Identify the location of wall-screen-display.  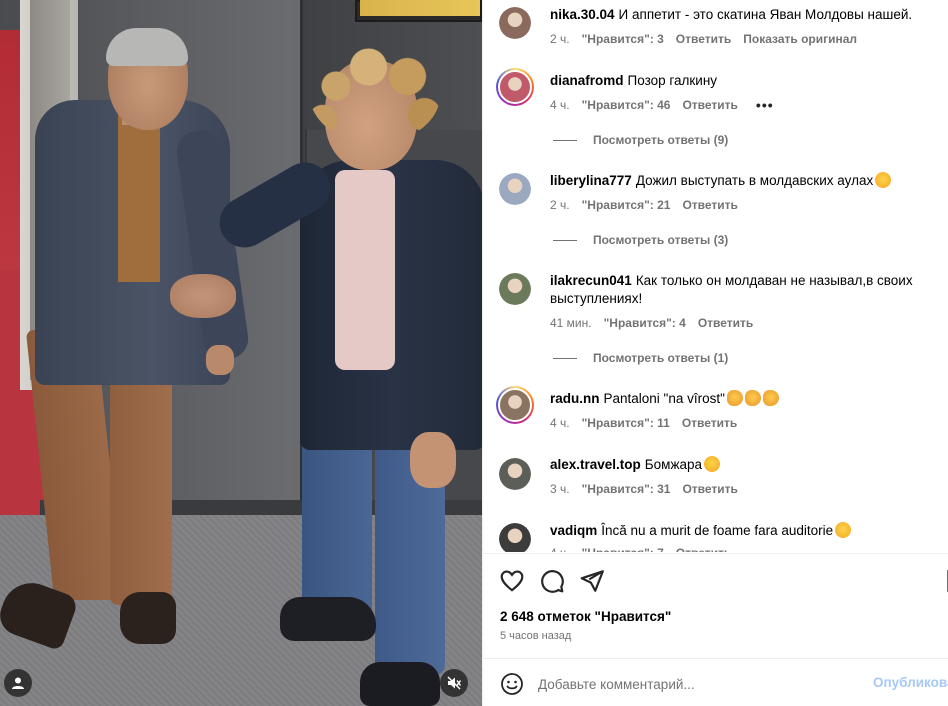
(420, 8).